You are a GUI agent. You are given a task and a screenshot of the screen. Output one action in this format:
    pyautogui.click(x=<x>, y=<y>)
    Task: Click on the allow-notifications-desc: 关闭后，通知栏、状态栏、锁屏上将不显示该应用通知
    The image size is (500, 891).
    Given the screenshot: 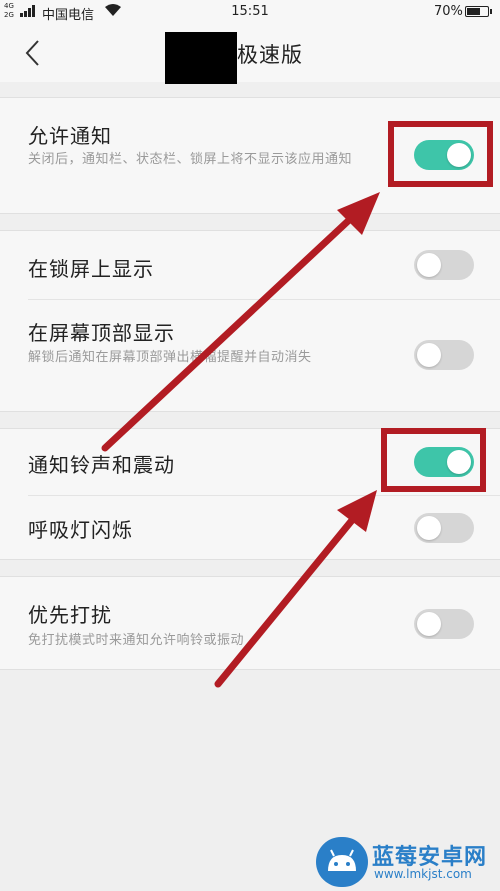 What is the action you would take?
    pyautogui.click(x=190, y=159)
    